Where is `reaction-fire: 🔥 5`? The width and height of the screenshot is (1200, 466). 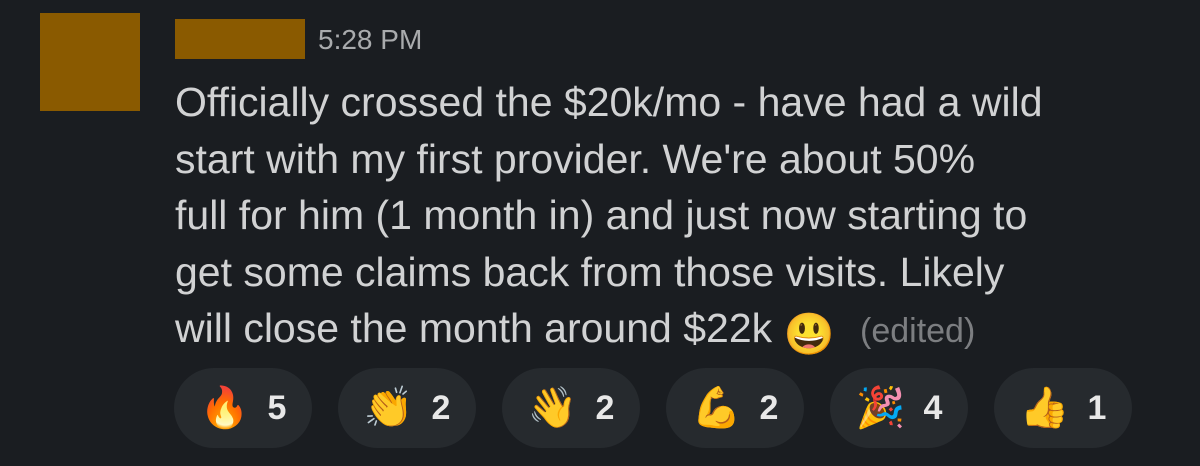 reaction-fire: 🔥 5 is located at coordinates (243, 408).